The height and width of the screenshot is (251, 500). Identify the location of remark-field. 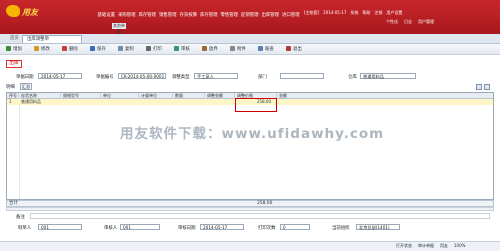
(260, 216).